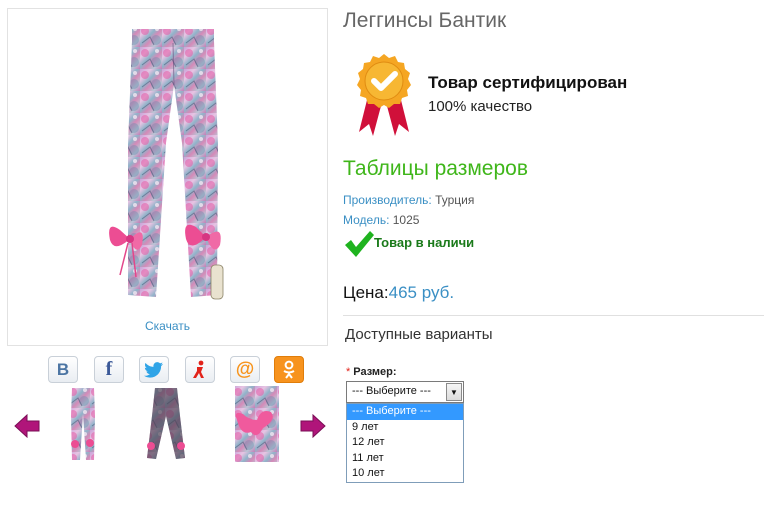  I want to click on certified-badge-icon, so click(384, 95).